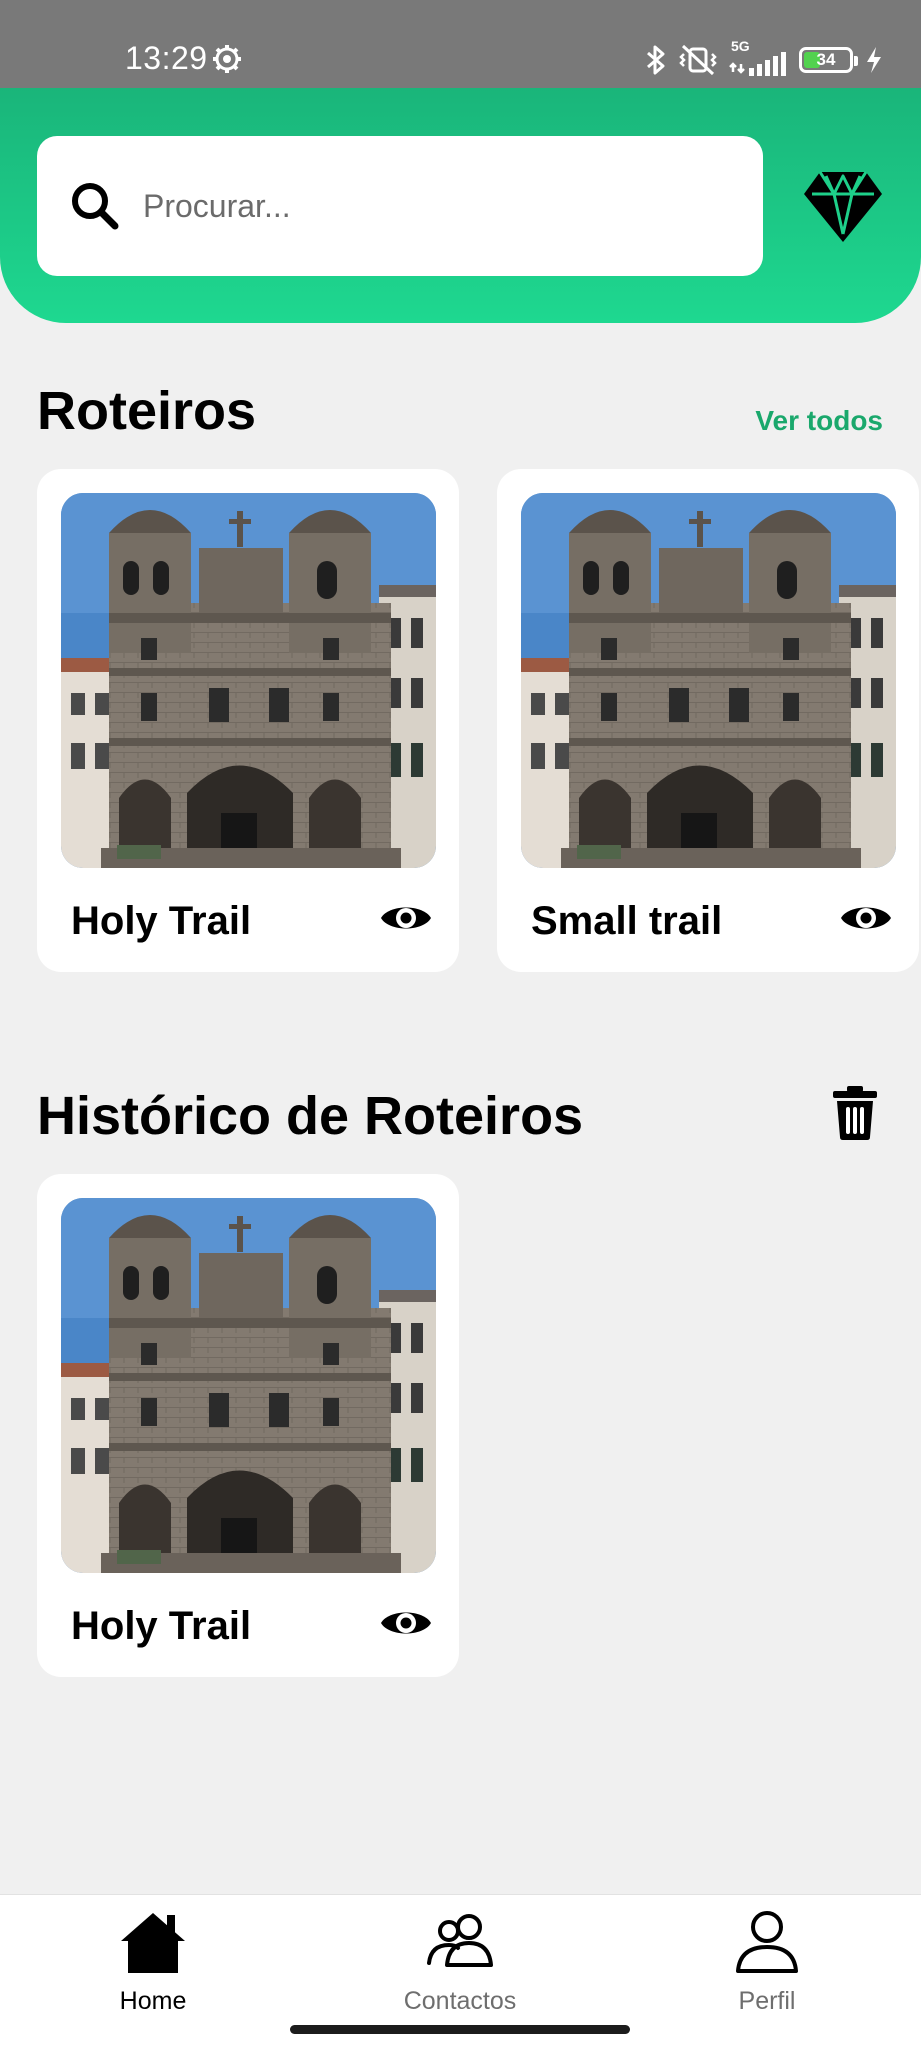  I want to click on search-icon, so click(95, 206).